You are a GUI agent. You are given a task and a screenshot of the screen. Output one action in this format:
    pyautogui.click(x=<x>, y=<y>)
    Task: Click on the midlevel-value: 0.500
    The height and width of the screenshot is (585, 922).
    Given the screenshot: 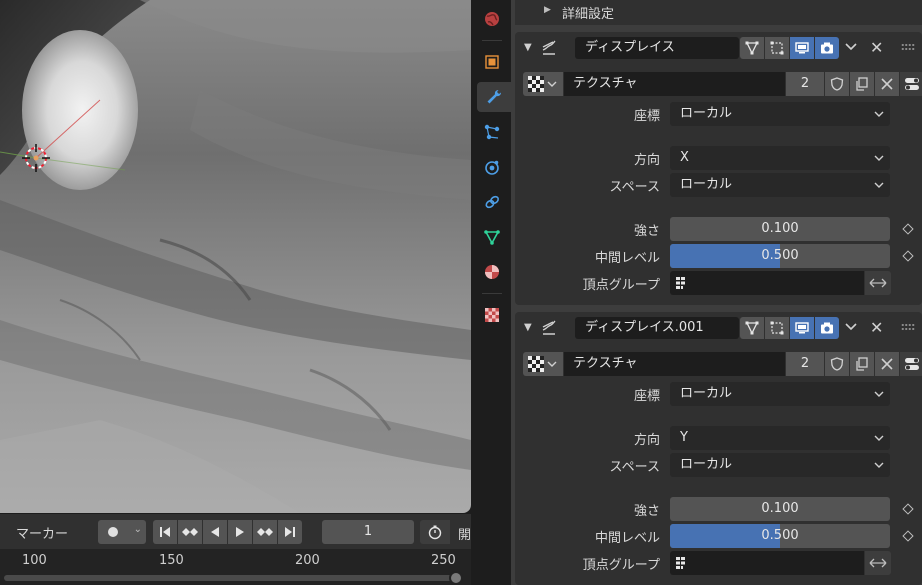 What is the action you would take?
    pyautogui.click(x=780, y=535)
    